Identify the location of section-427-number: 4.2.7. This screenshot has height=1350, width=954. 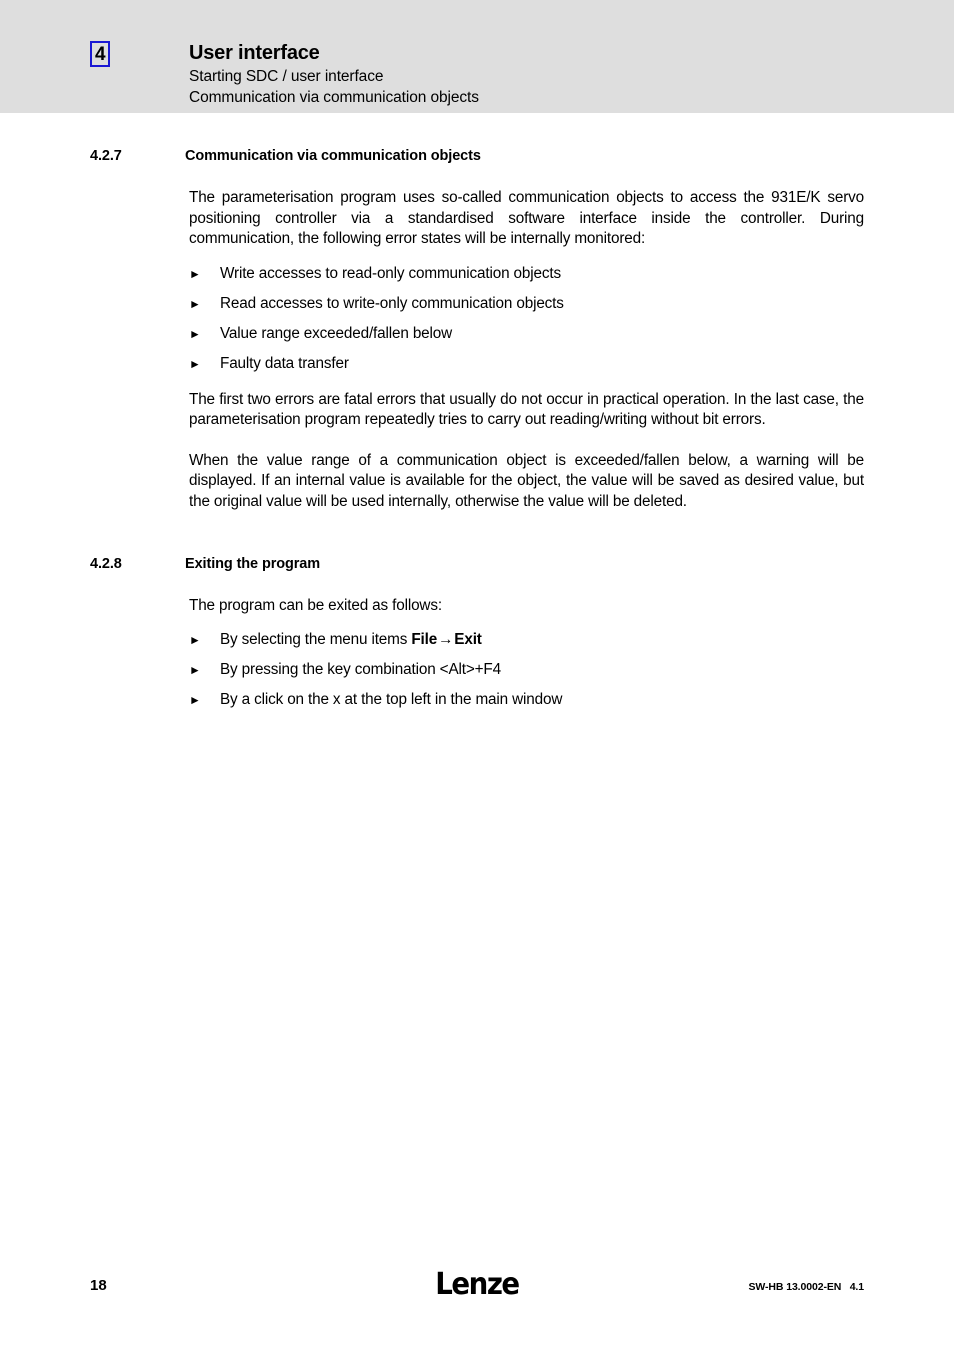
(106, 156).